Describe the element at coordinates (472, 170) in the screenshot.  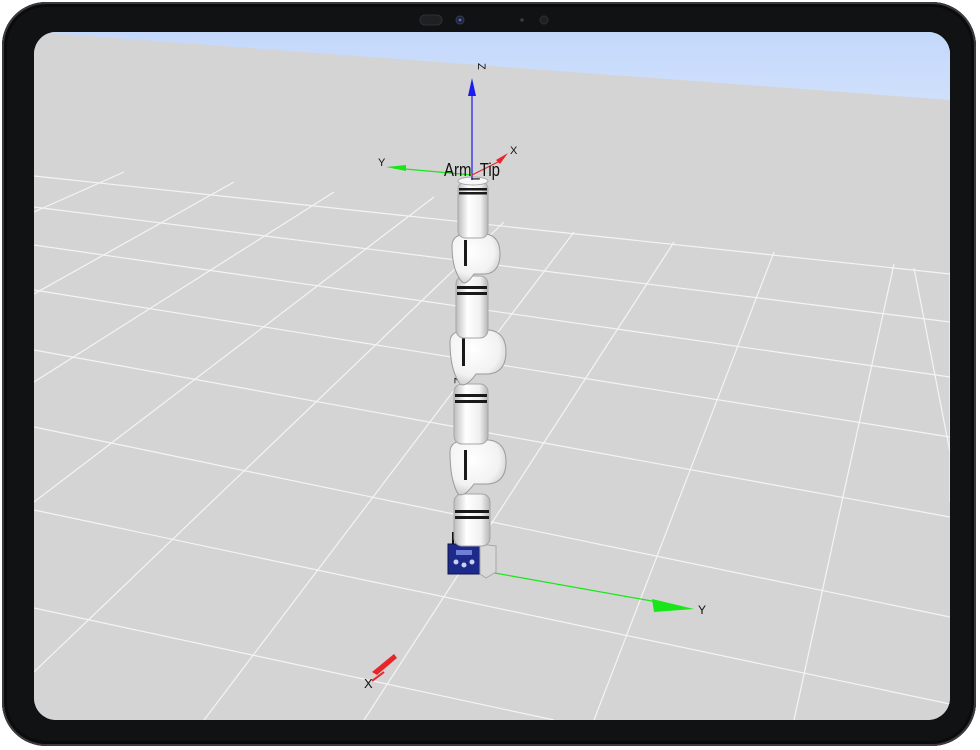
I see `arm-tip-label: Arm_Tip` at that location.